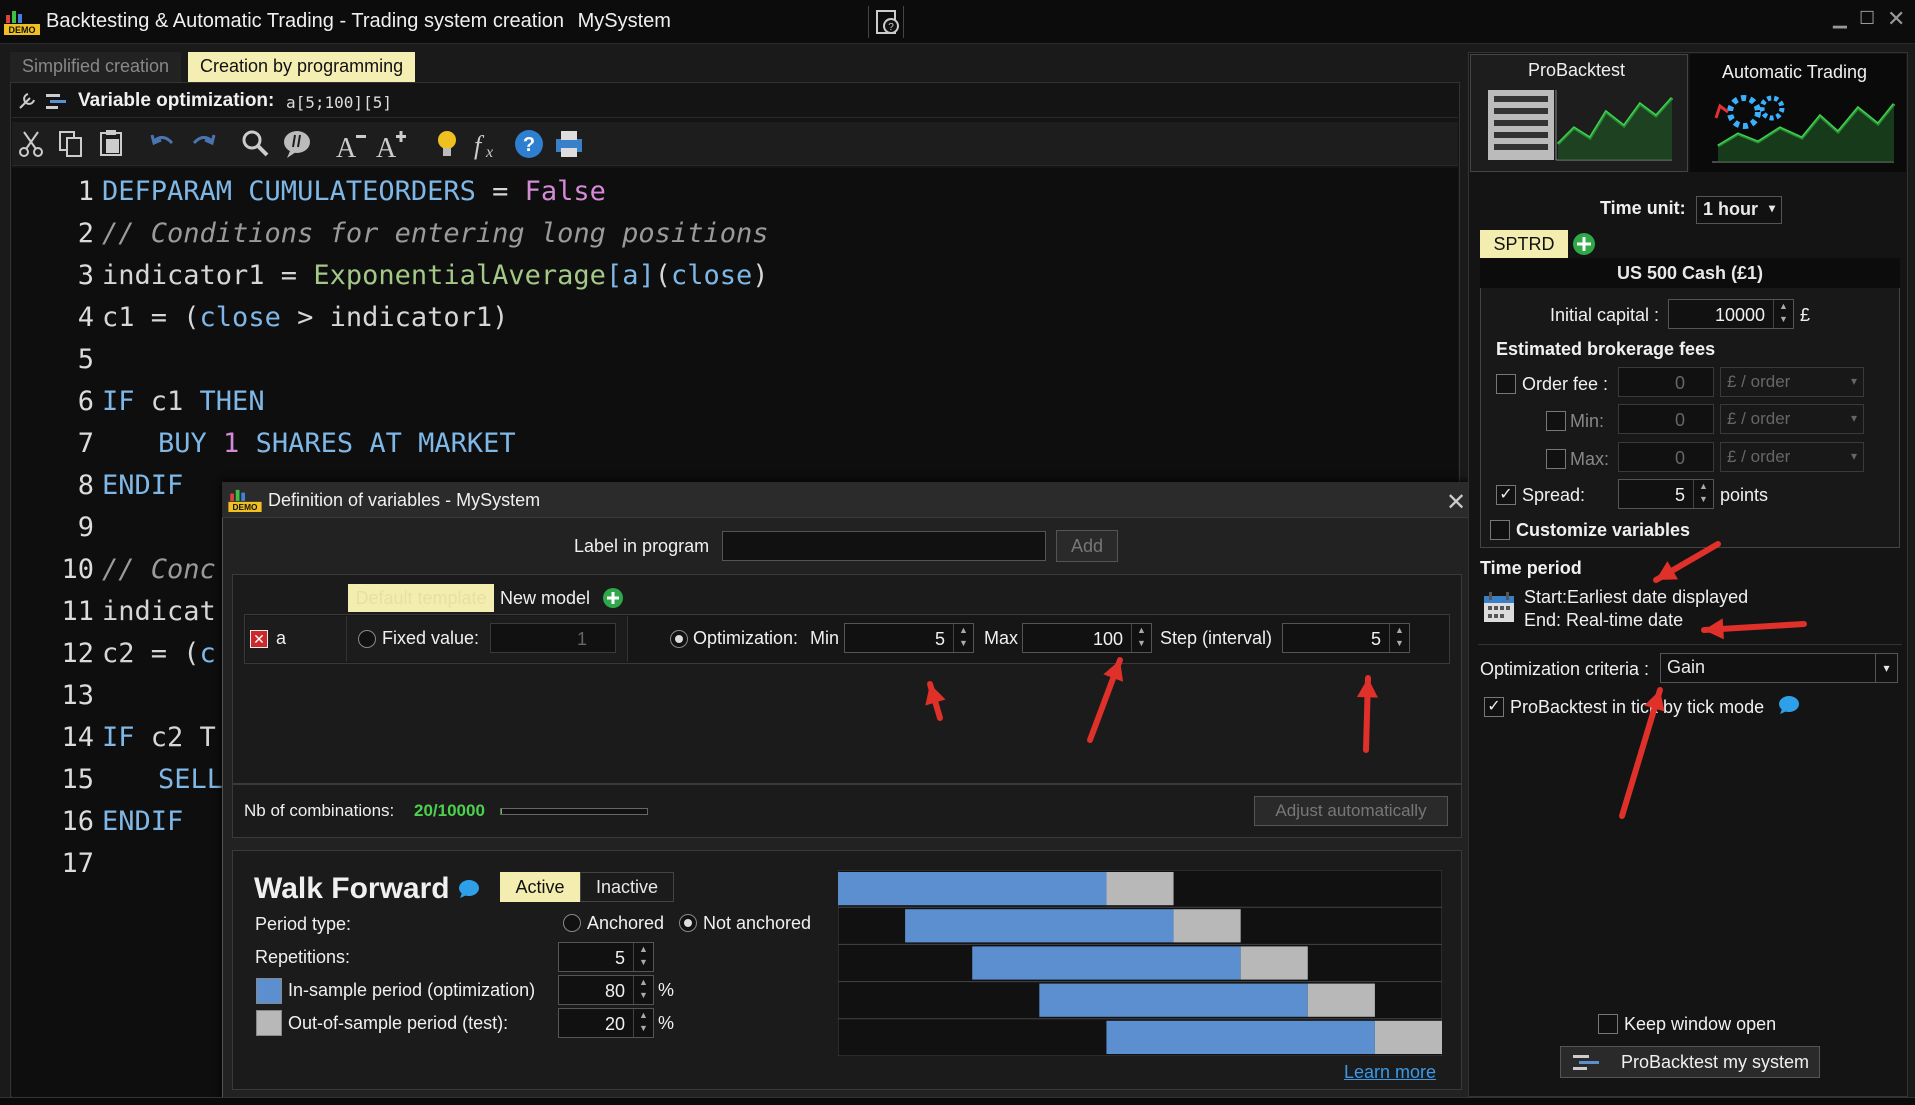  I want to click on line-number: 13, so click(77, 695).